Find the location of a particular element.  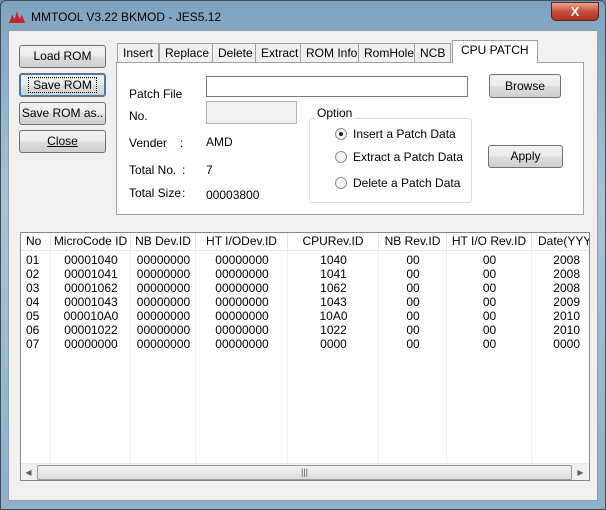

table-cell: 00001040 is located at coordinates (91, 260).